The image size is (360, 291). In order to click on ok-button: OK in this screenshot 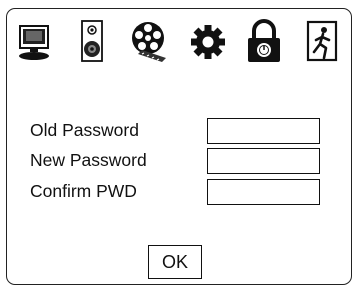, I will do `click(175, 262)`.